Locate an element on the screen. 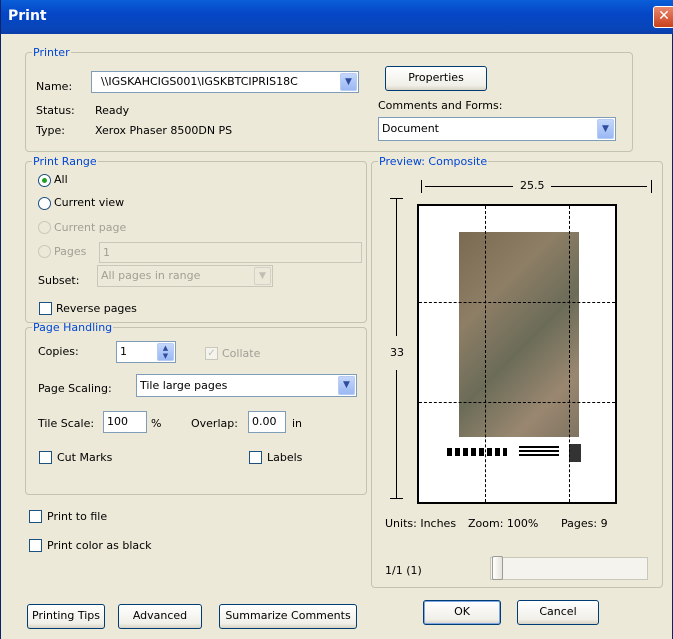 This screenshot has height=639, width=673. reverse-pages-checkbox is located at coordinates (45, 308).